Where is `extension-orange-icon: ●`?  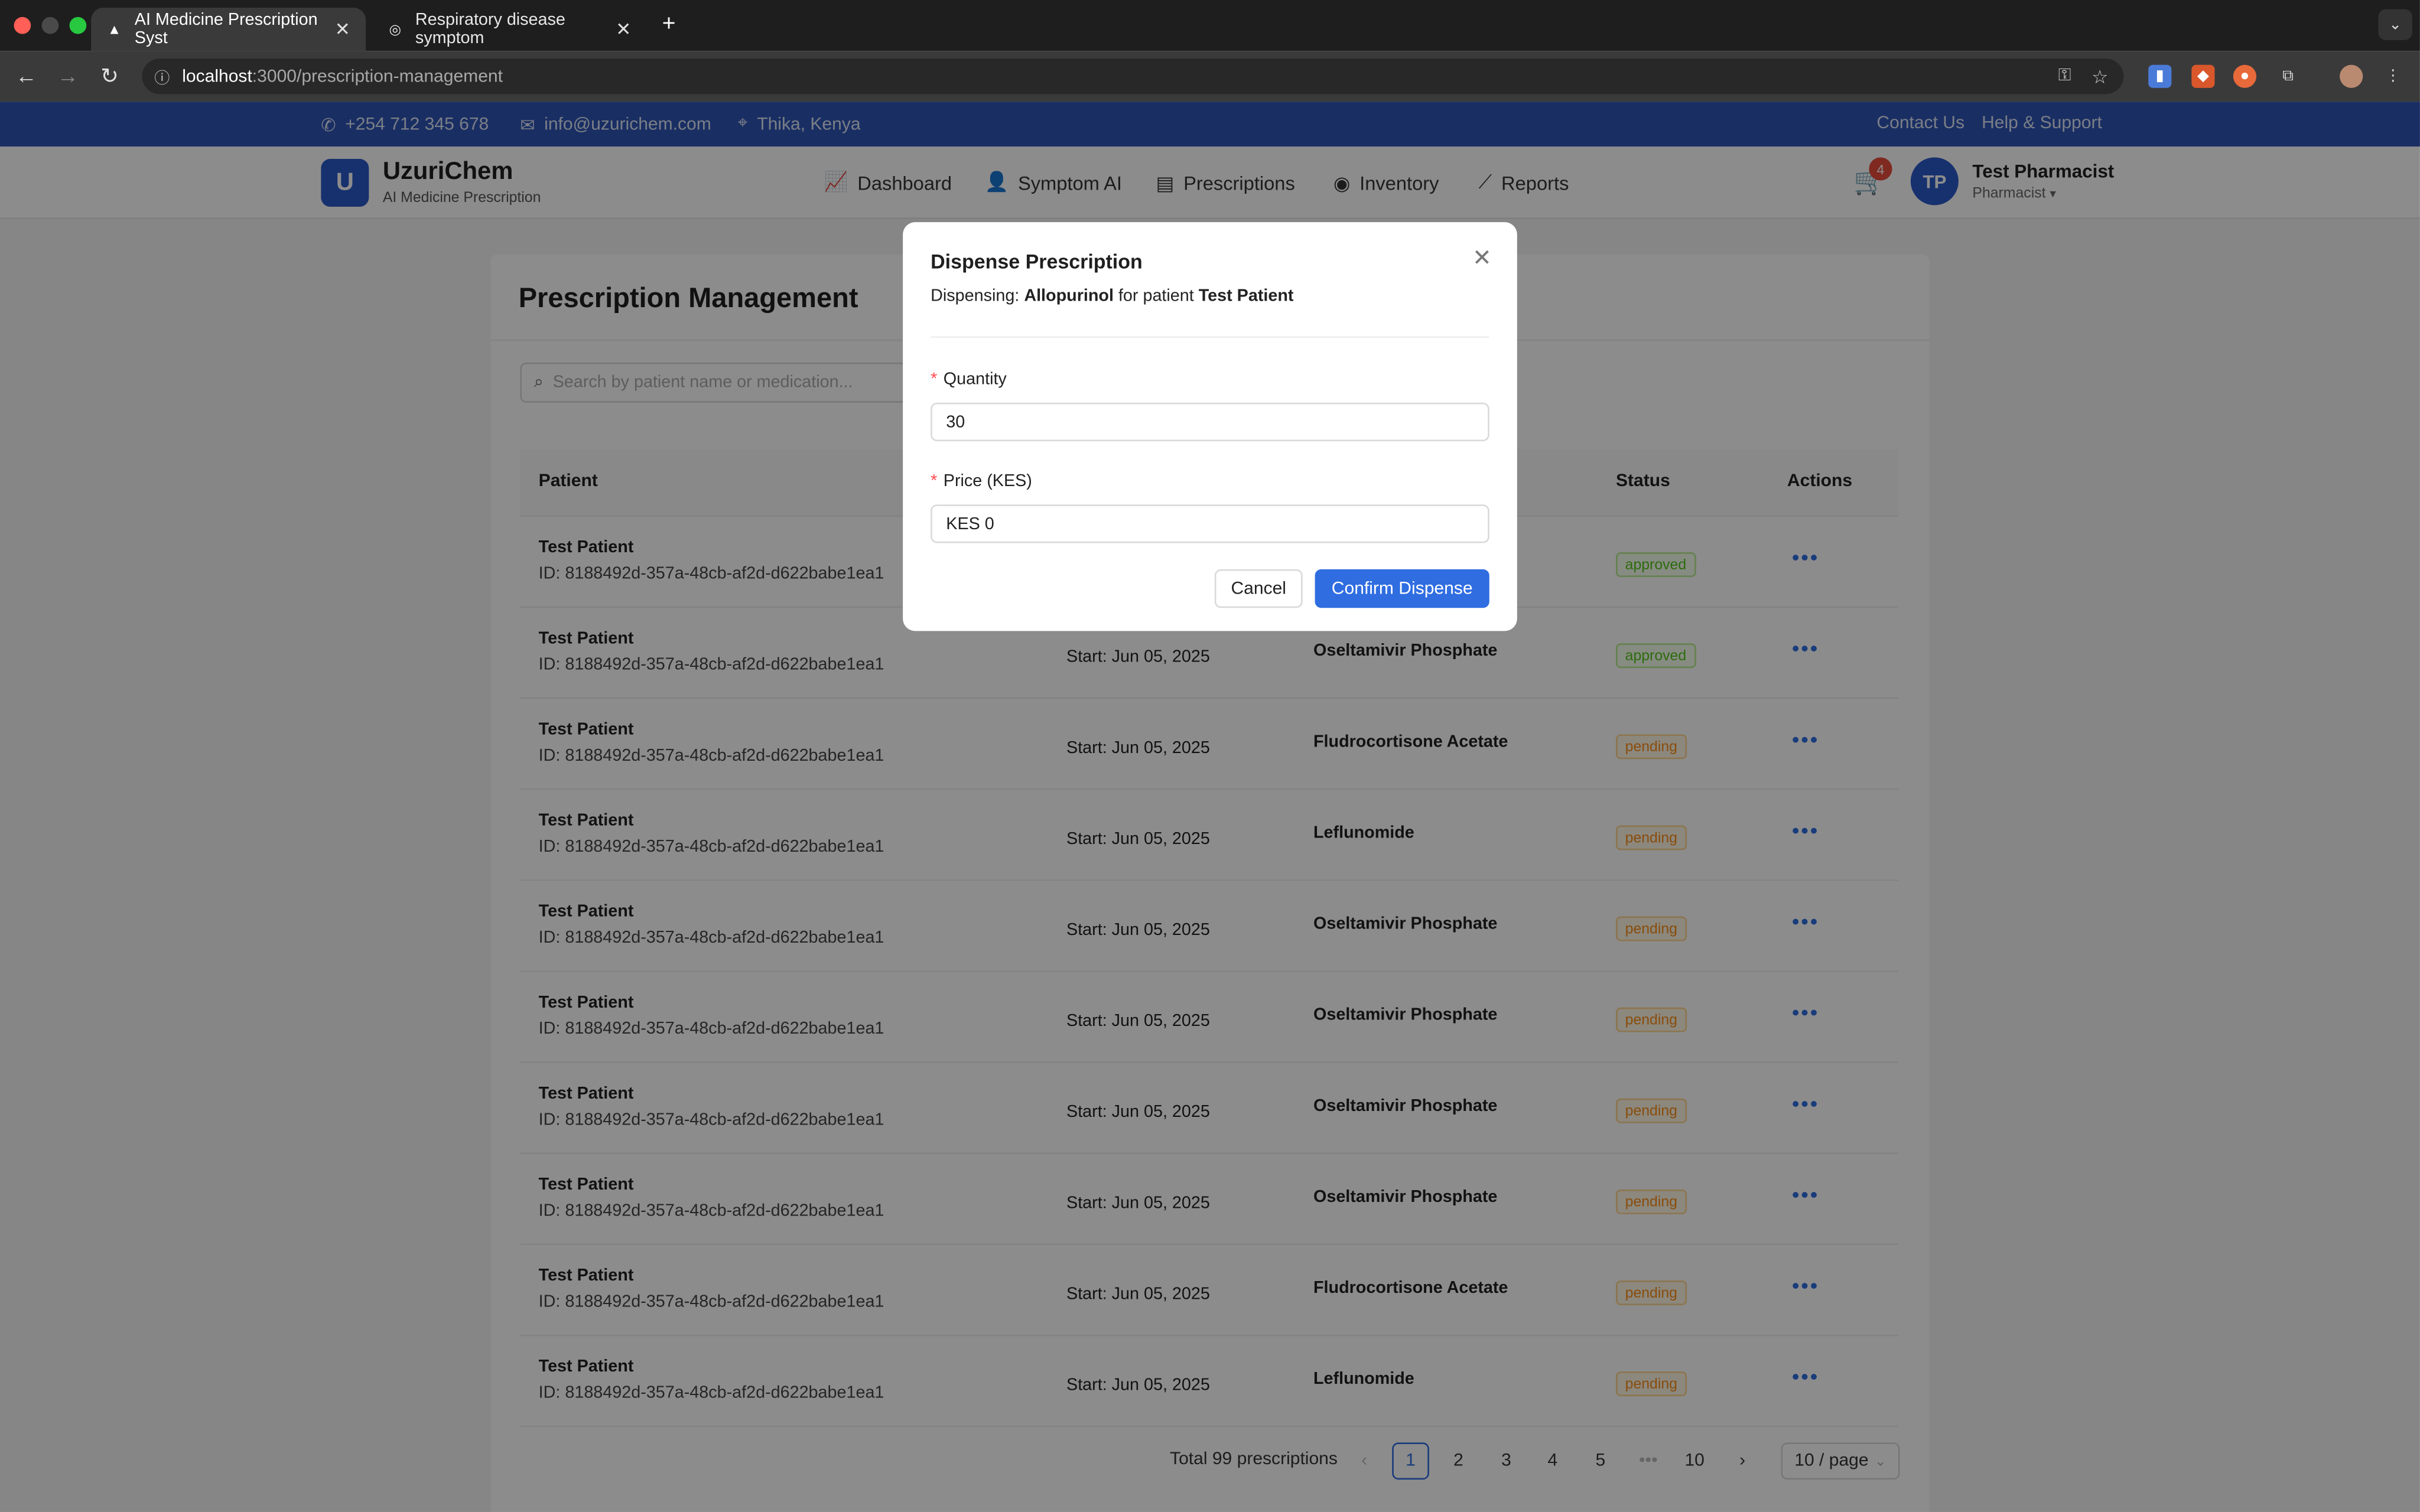 extension-orange-icon: ● is located at coordinates (2245, 76).